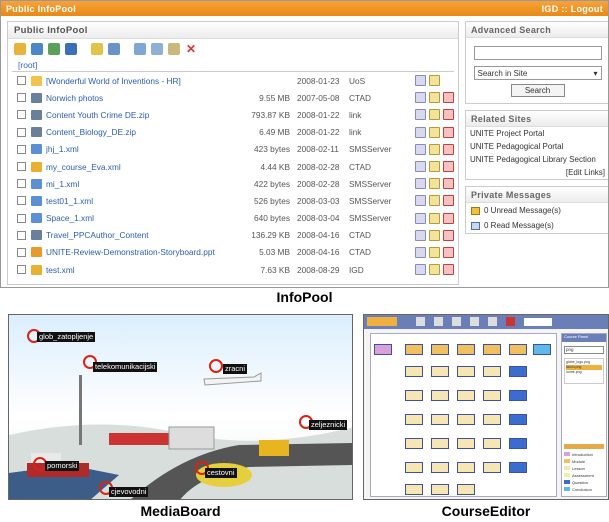  What do you see at coordinates (157, 49) in the screenshot?
I see `copy-icon` at bounding box center [157, 49].